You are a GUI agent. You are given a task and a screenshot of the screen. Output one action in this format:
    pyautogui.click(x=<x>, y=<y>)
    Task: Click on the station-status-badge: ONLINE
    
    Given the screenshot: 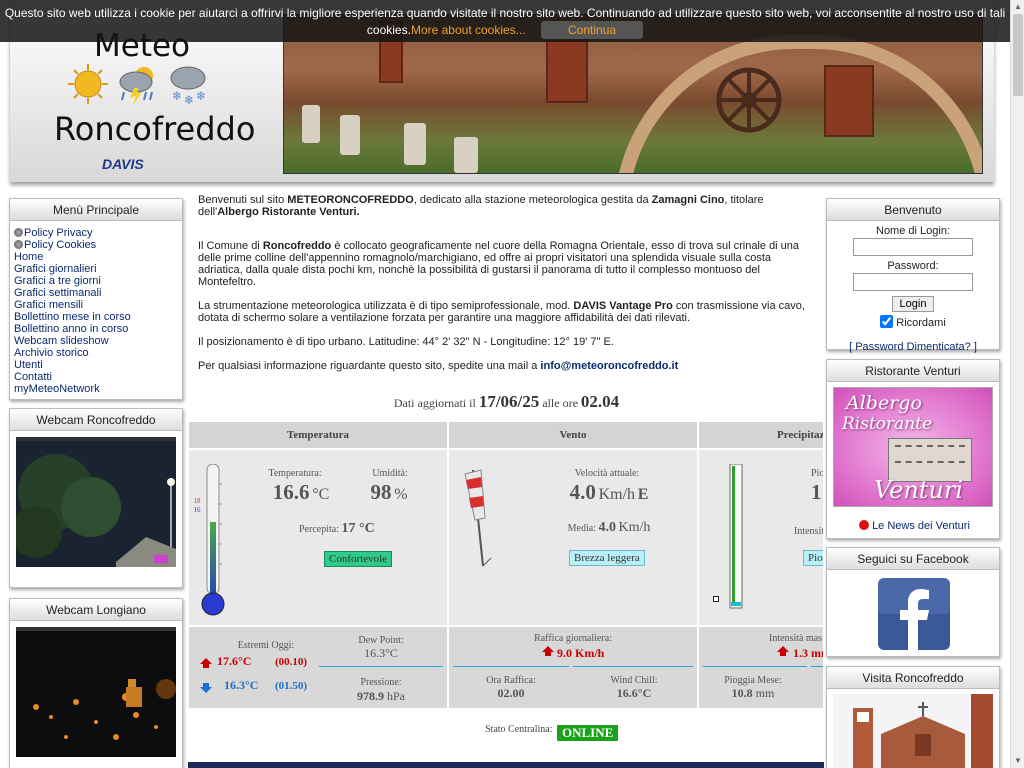 What is the action you would take?
    pyautogui.click(x=588, y=733)
    